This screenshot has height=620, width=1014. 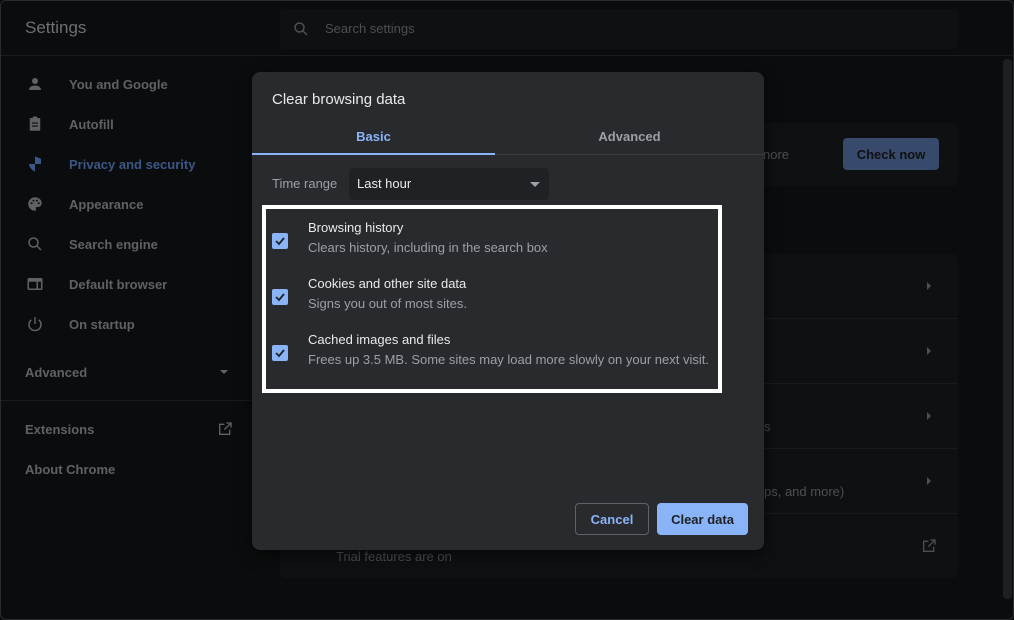 I want to click on browsing-history-checkbox, so click(x=280, y=241).